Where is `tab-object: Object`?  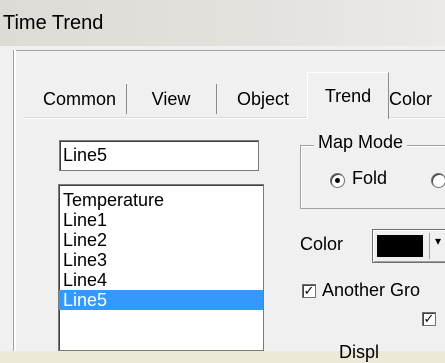
tab-object: Object is located at coordinates (263, 99).